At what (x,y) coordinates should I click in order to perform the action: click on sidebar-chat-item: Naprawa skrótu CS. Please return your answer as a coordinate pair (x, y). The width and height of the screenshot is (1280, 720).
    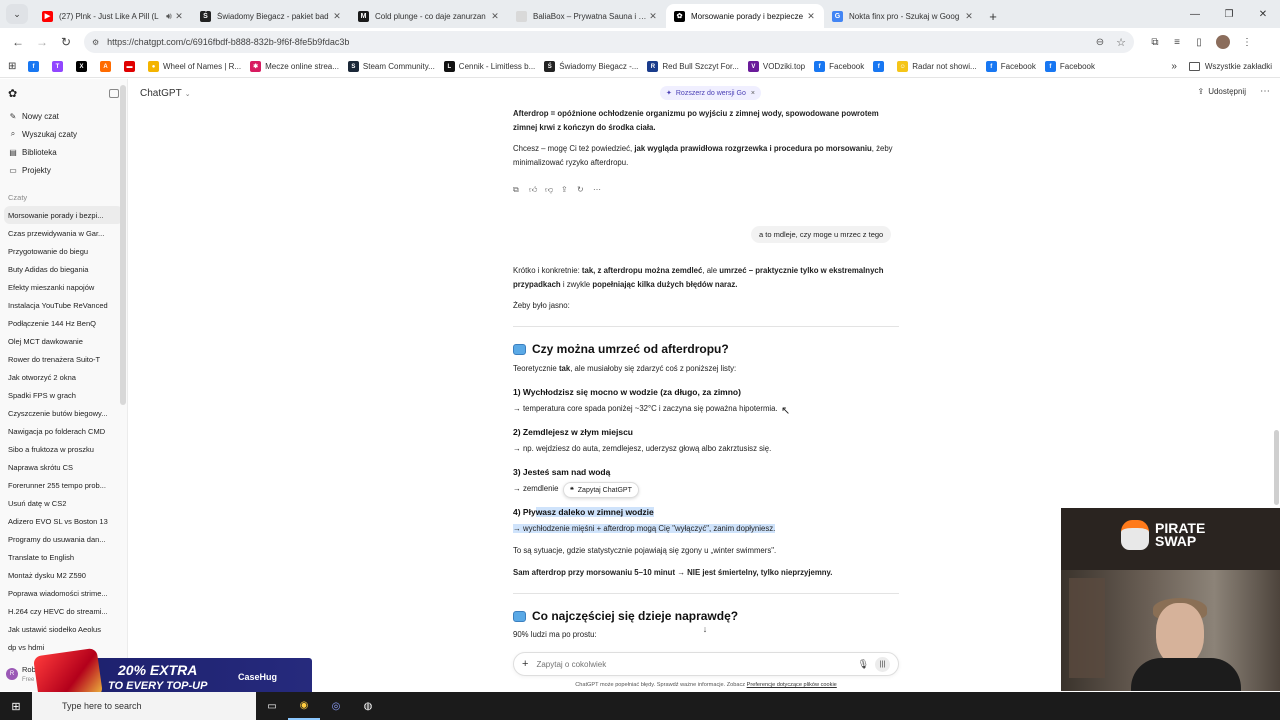
    Looking at the image, I should click on (63, 467).